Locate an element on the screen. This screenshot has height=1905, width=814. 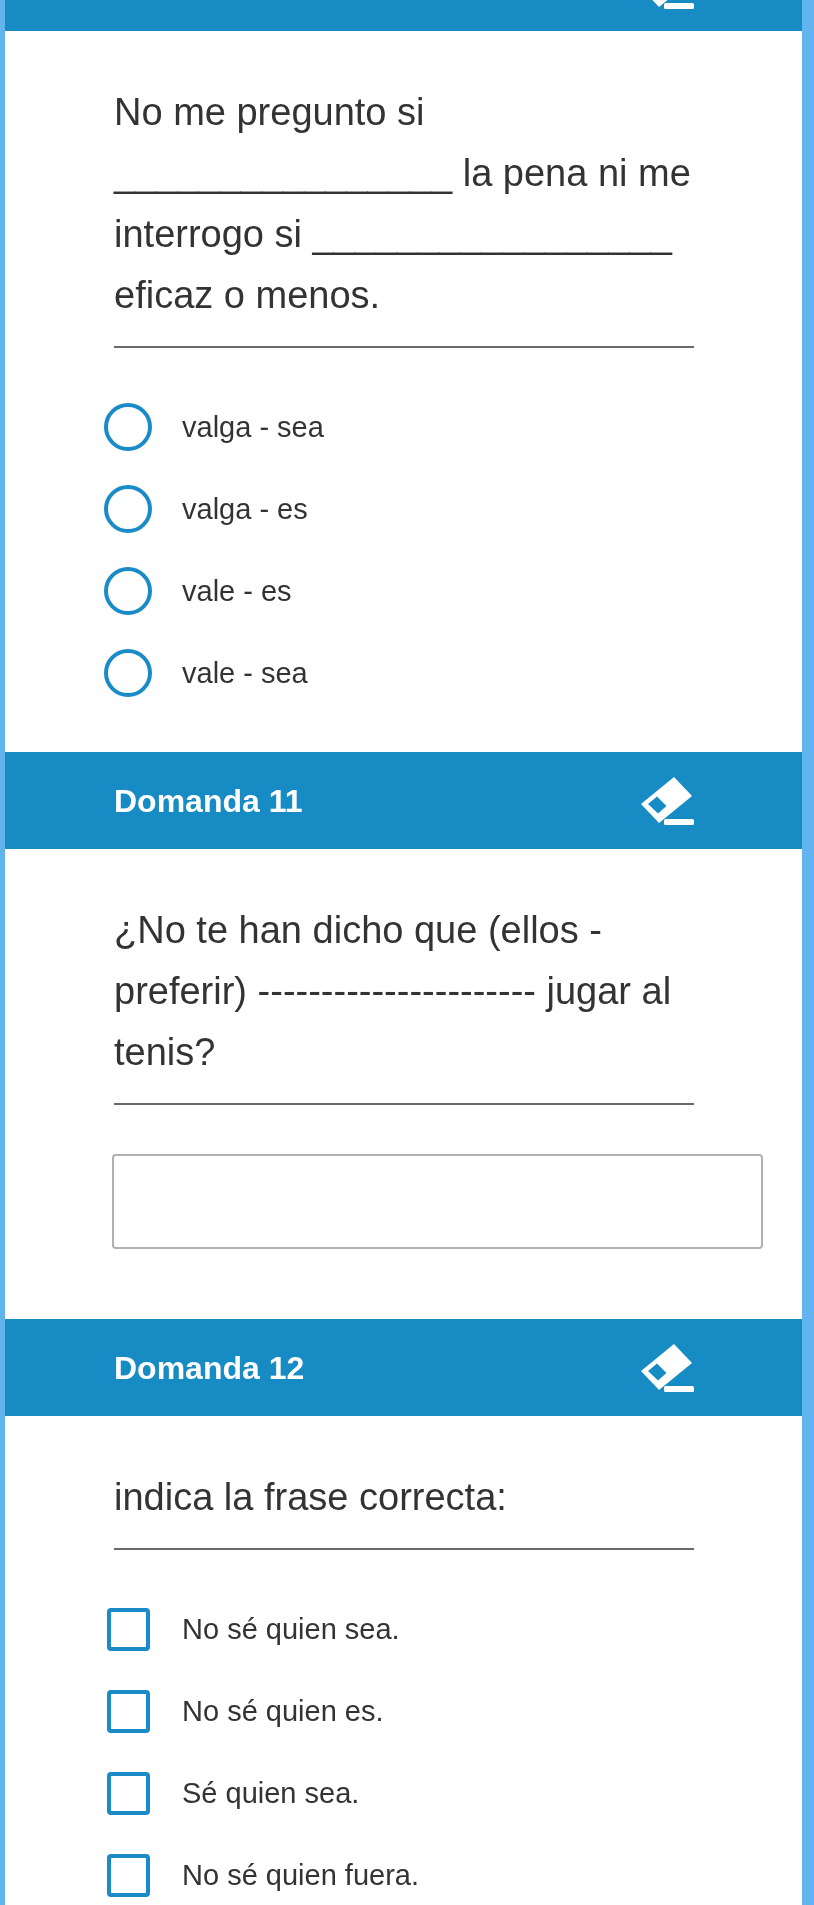
option-label: No sé quien sea. is located at coordinates (291, 1629).